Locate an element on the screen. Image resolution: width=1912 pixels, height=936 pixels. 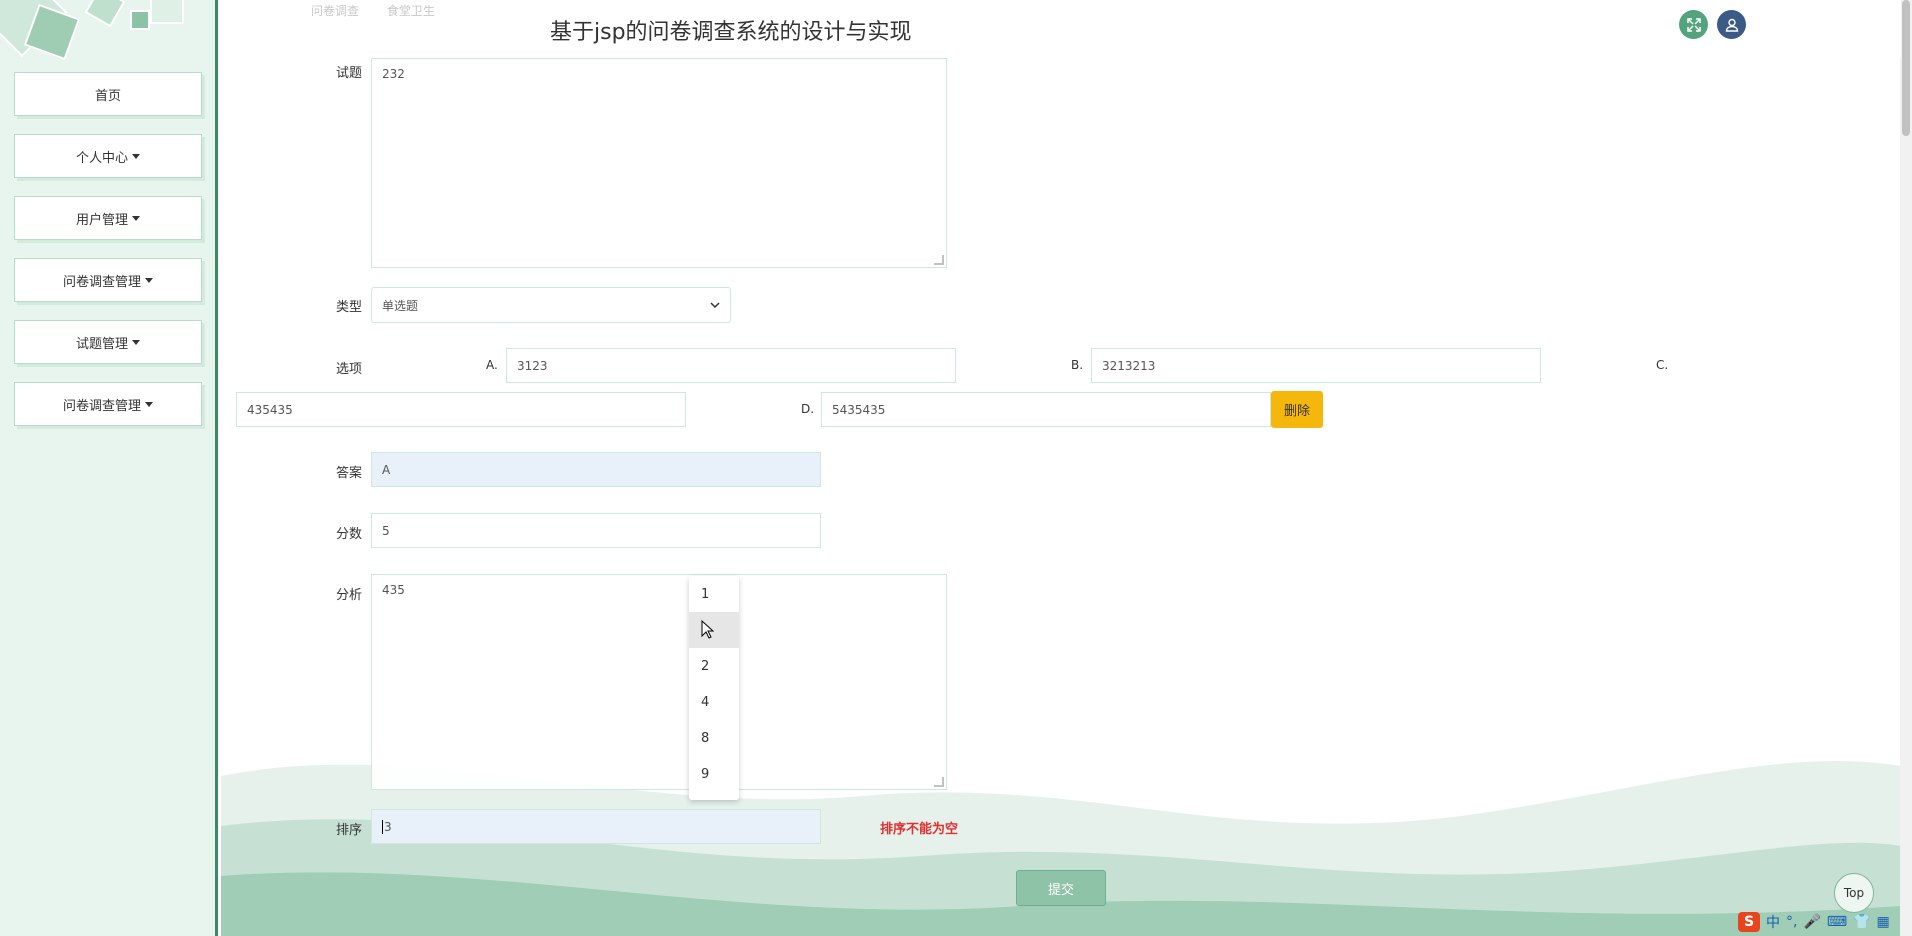
fullscreen-button is located at coordinates (1693, 24).